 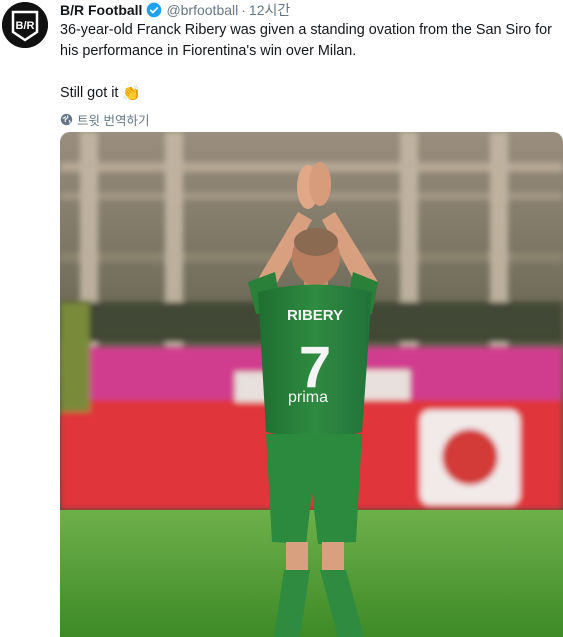 I want to click on br-logo-icon: B/R, so click(x=25, y=25).